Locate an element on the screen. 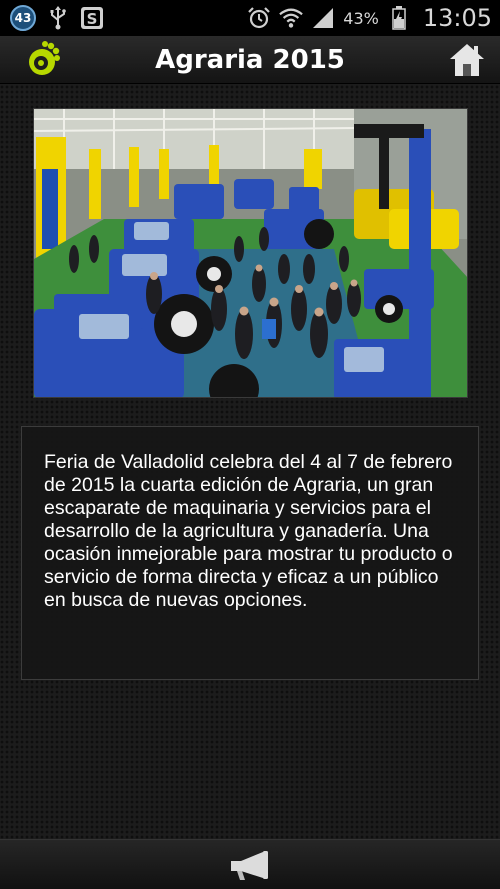 This screenshot has width=500, height=889. action-bar: Agraria 2015 is located at coordinates (250, 60).